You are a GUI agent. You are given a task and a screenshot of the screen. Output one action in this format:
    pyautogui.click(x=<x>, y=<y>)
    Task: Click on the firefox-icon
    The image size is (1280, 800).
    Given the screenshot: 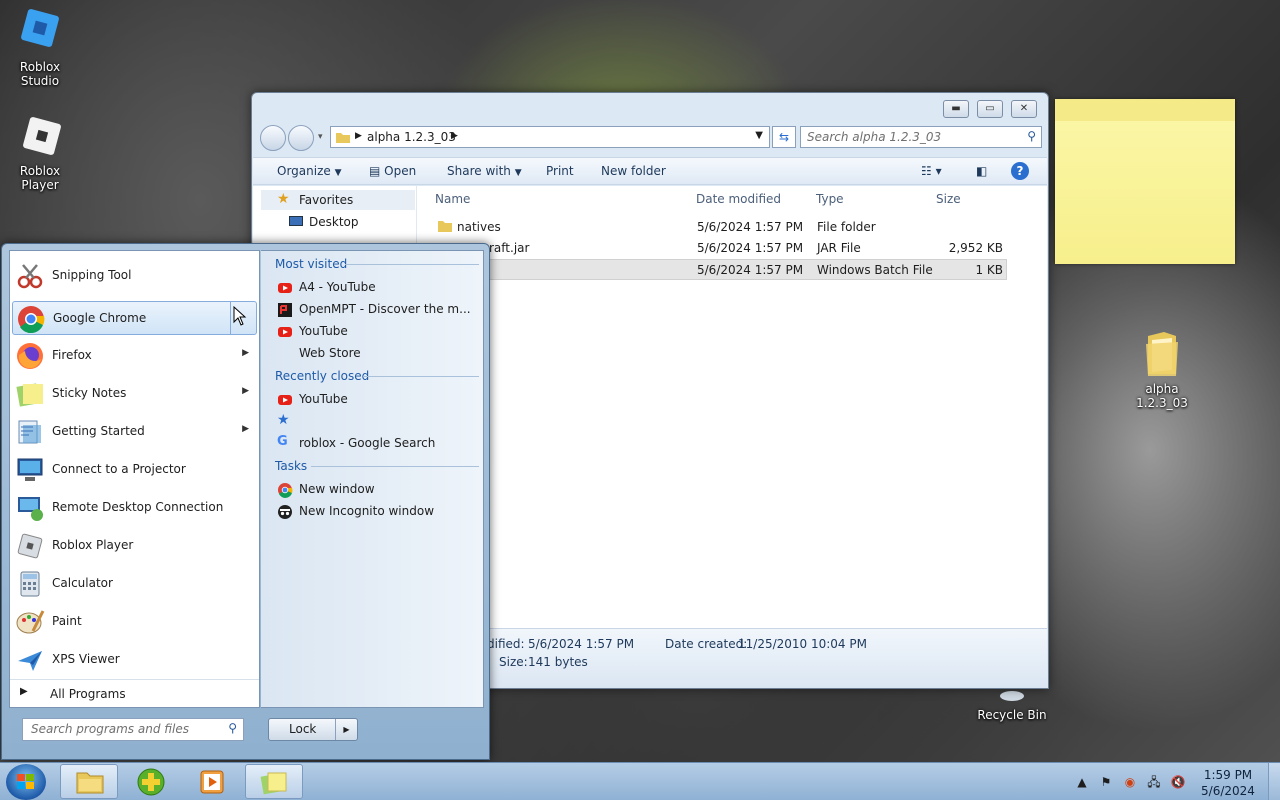 What is the action you would take?
    pyautogui.click(x=30, y=356)
    